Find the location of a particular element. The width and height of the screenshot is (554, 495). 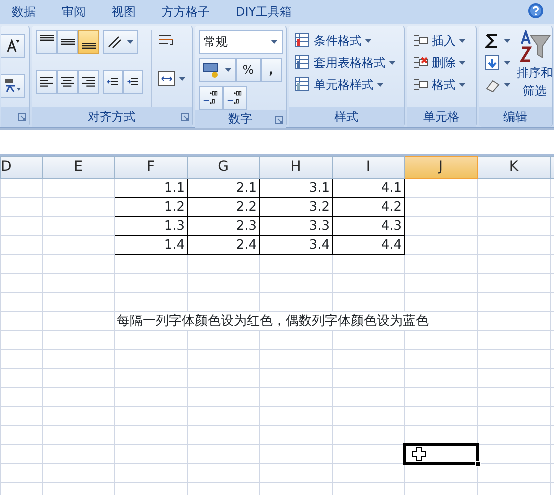

table-cell: 4.4 is located at coordinates (368, 245).